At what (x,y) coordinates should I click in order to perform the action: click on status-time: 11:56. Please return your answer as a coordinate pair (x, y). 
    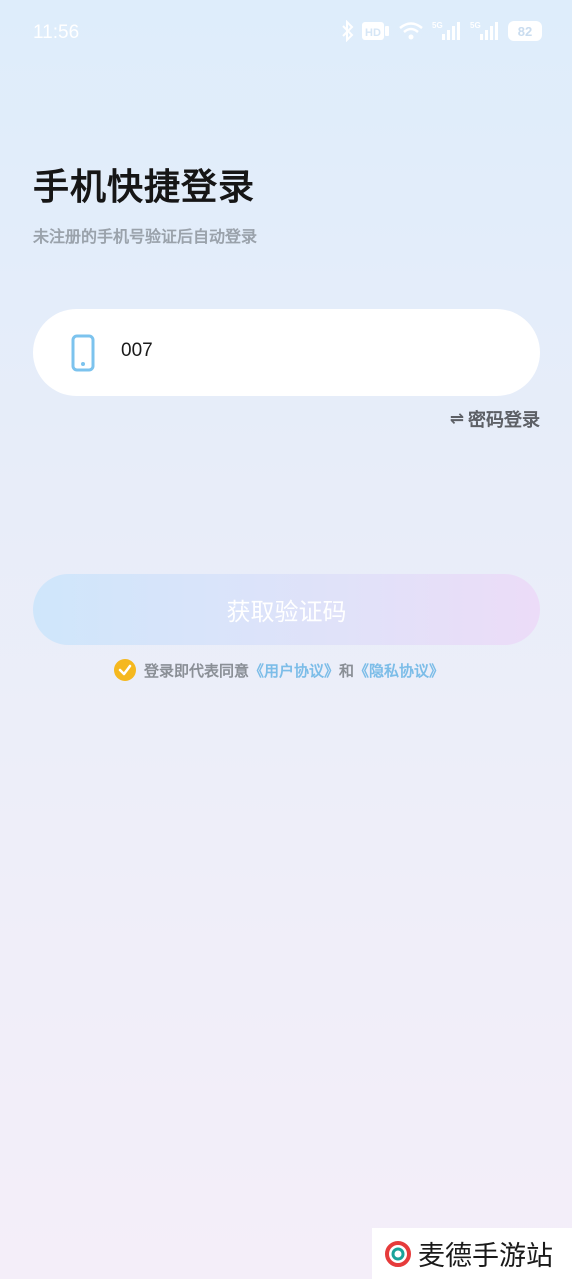
    Looking at the image, I should click on (56, 32).